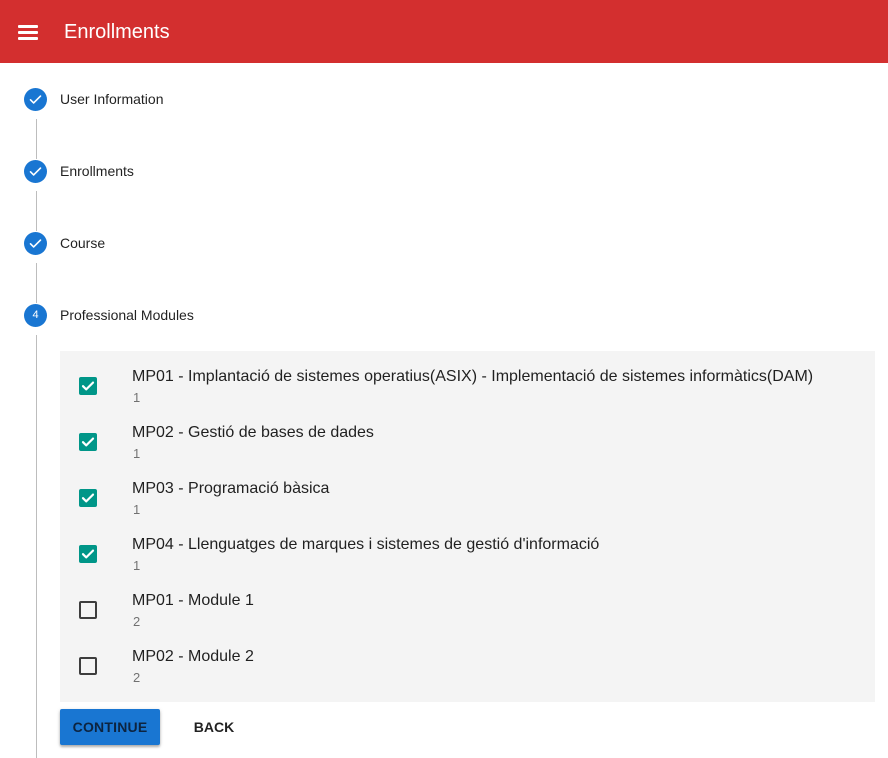 The height and width of the screenshot is (758, 888). What do you see at coordinates (83, 243) in the screenshot?
I see `step-label: Course` at bounding box center [83, 243].